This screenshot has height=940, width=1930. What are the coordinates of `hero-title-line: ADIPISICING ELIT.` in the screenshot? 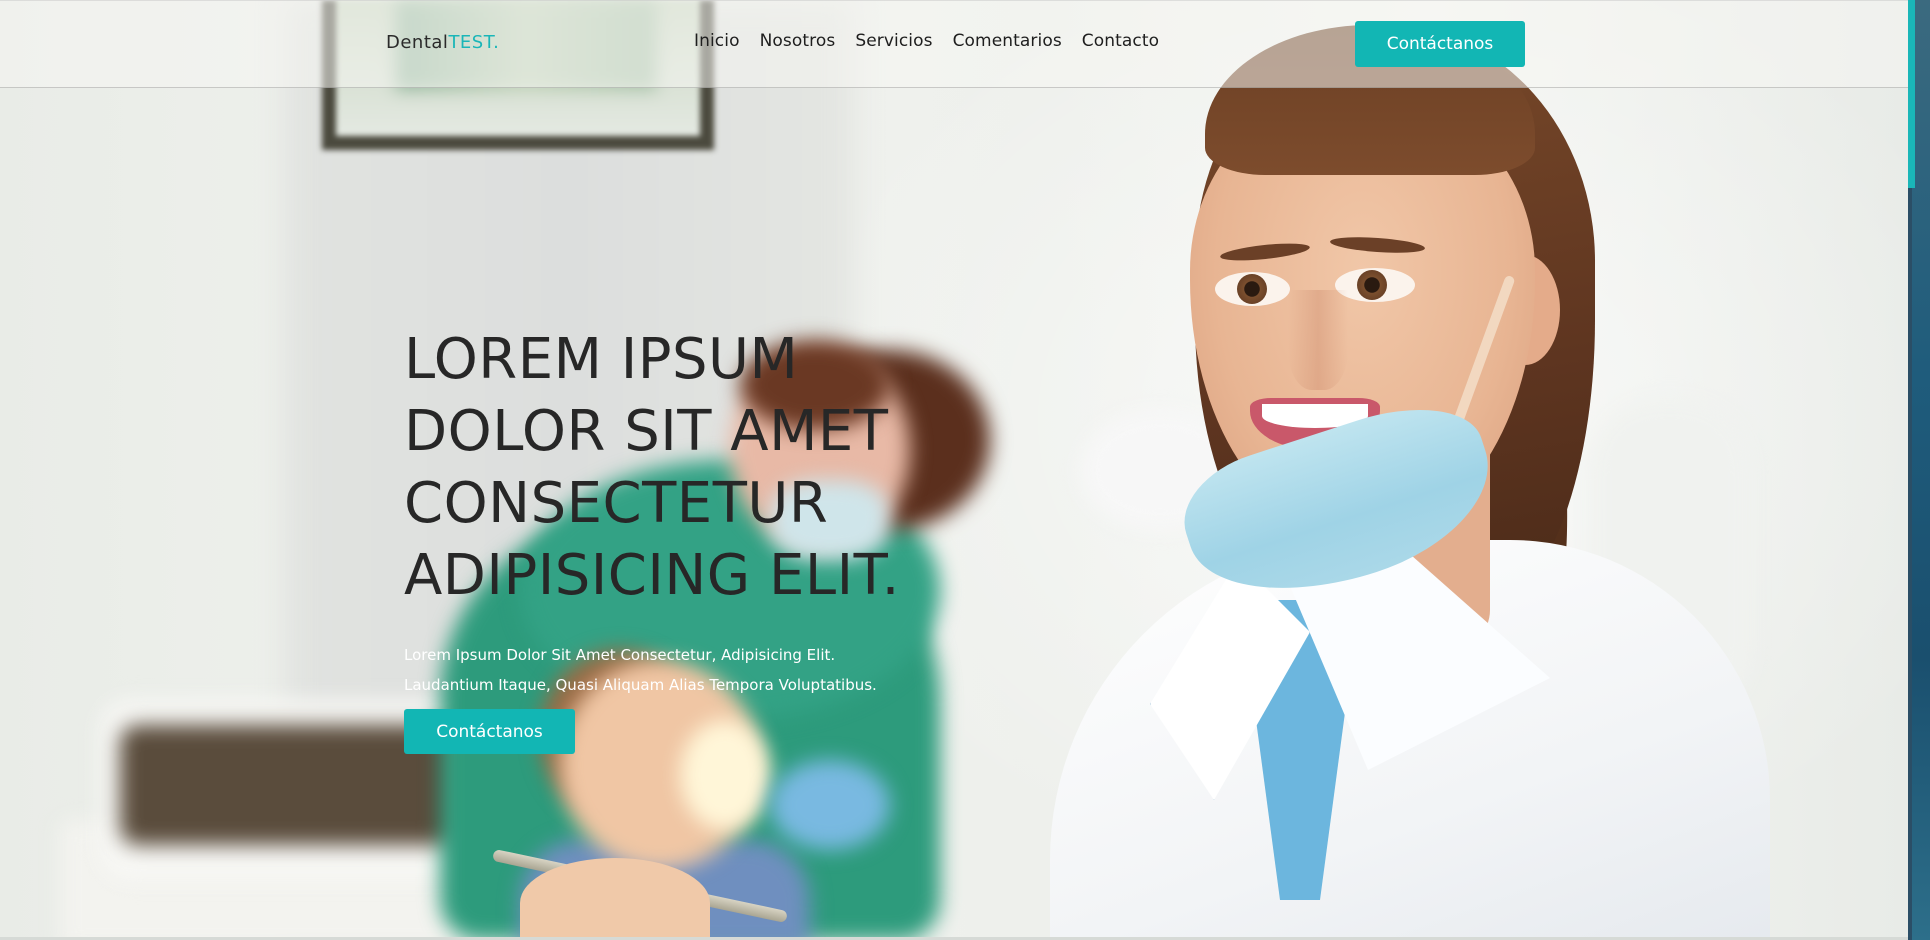 It's located at (652, 575).